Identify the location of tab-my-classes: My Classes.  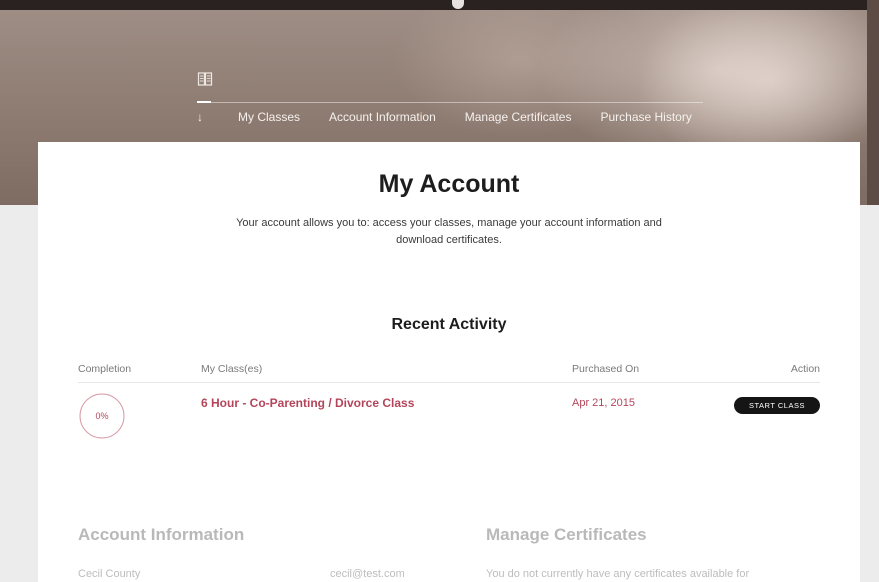
(269, 117).